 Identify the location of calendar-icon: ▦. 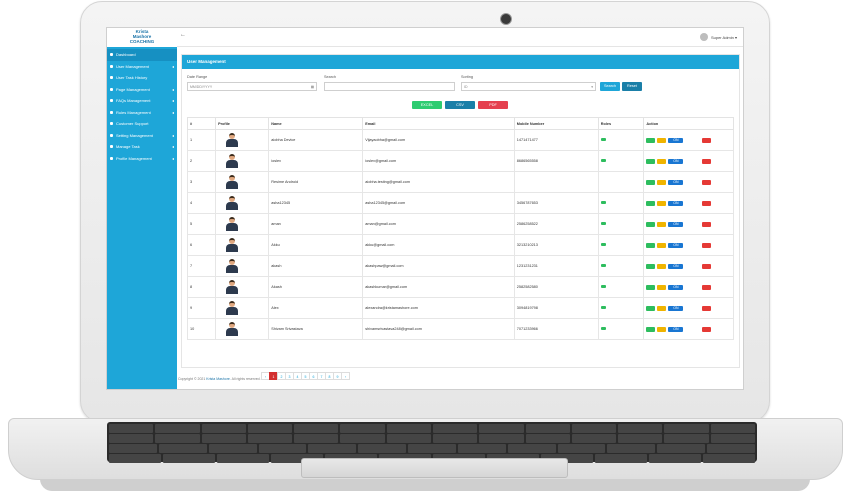
(312, 87).